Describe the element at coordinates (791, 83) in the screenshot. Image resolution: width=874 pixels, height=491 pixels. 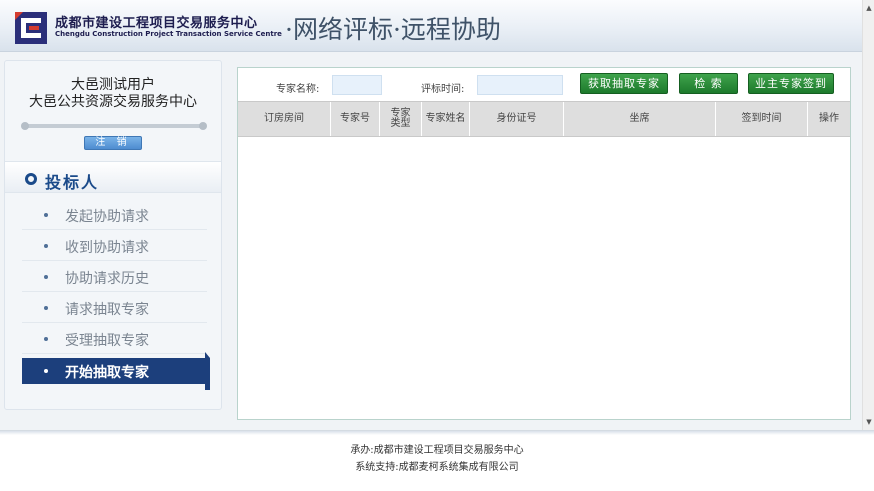
I see `owner-expert-signin-button: 业主专家签到` at that location.